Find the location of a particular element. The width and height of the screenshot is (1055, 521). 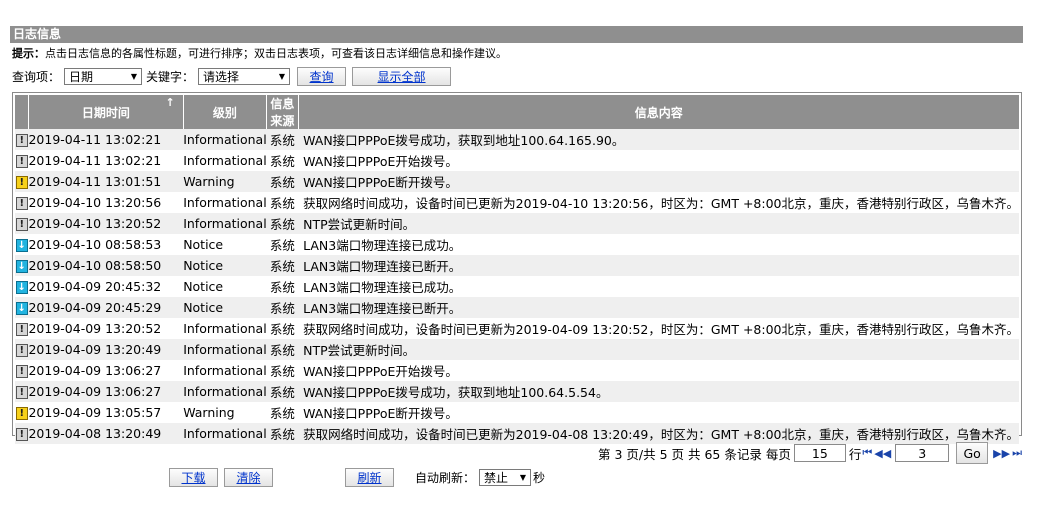

page-number-input is located at coordinates (922, 453).